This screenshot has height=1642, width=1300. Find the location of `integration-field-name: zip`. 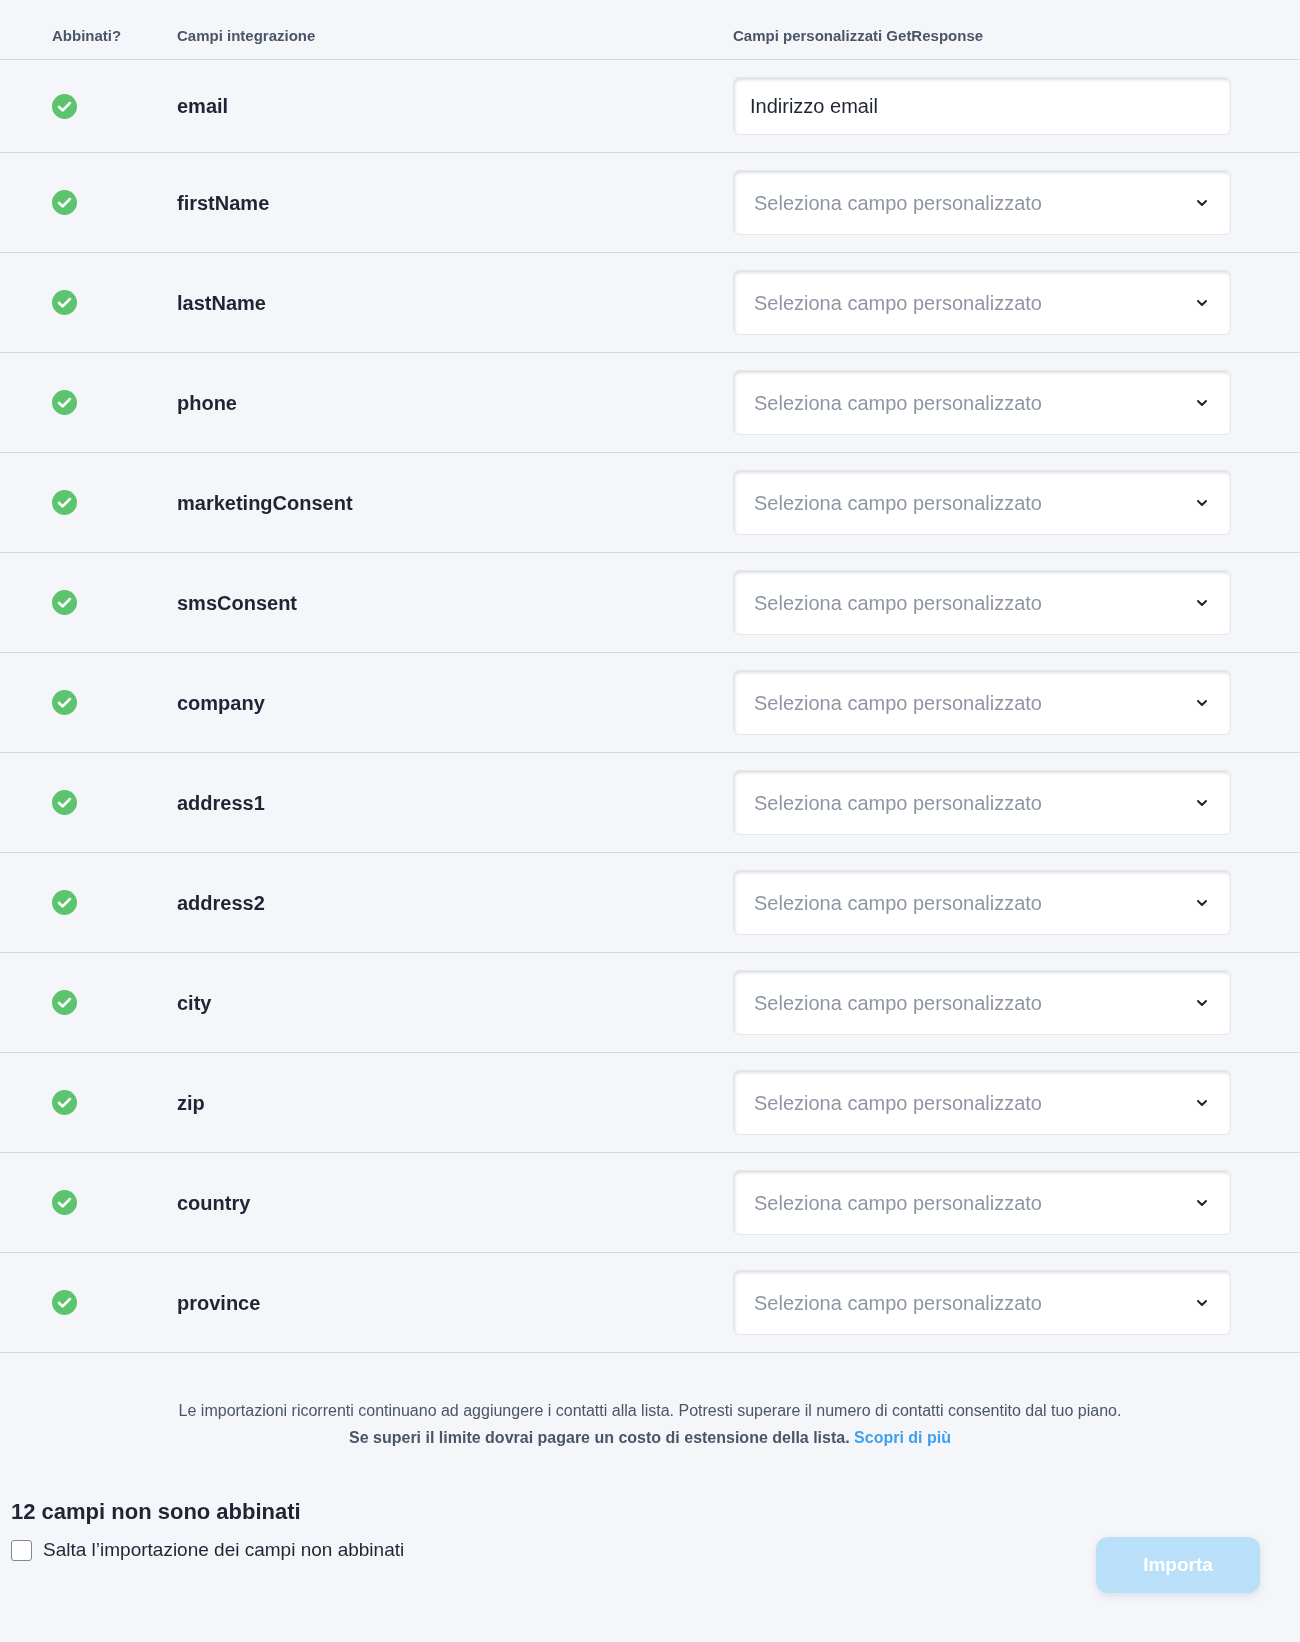

integration-field-name: zip is located at coordinates (191, 1103).